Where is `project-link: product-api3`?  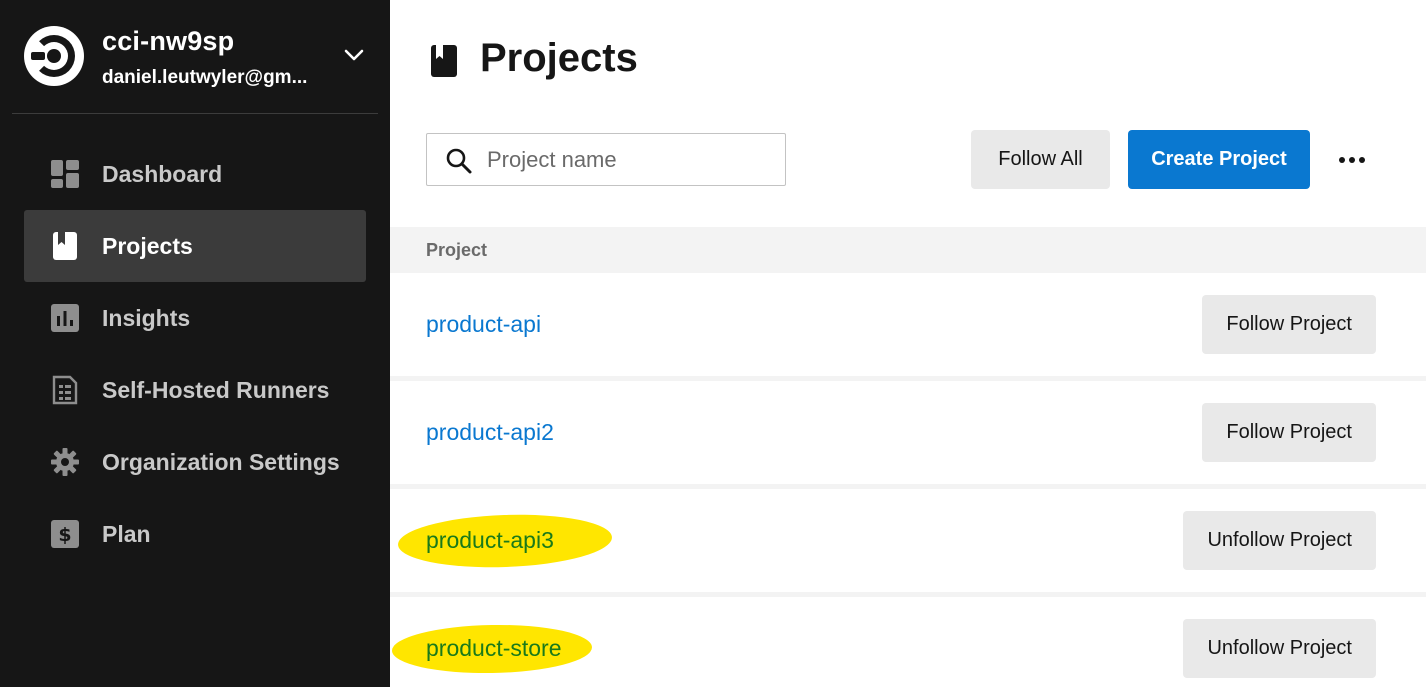 project-link: product-api3 is located at coordinates (490, 540).